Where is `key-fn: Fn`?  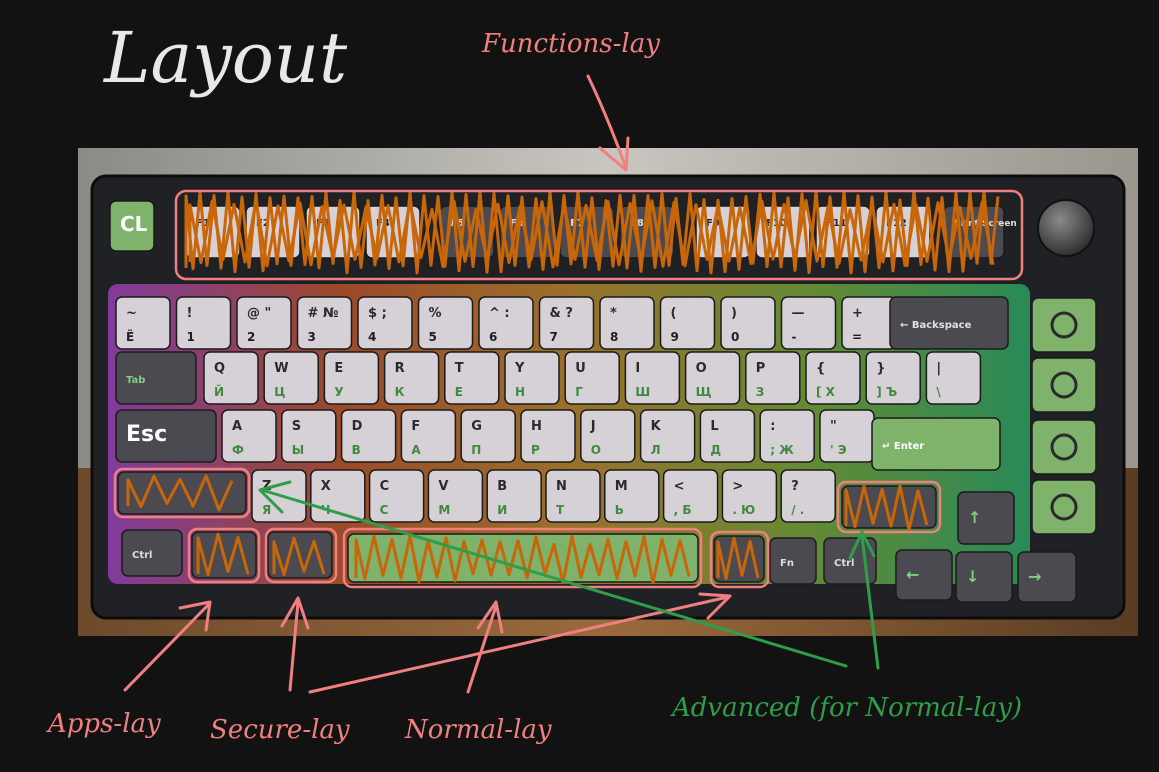
key-fn: Fn is located at coordinates (793, 561).